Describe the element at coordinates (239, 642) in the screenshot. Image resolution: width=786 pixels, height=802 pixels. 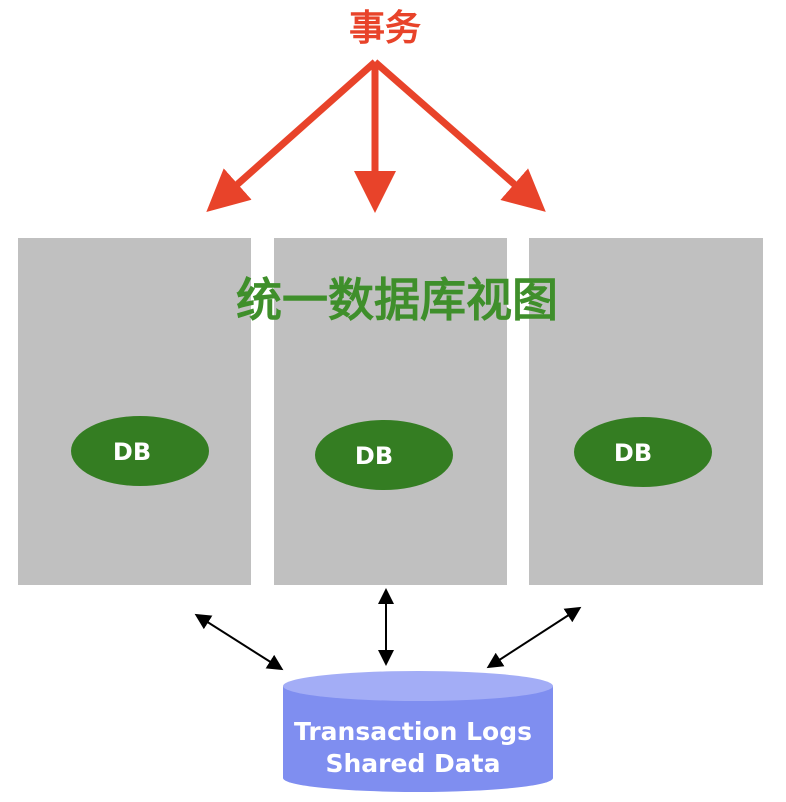
I see `double-arrow-left` at that location.